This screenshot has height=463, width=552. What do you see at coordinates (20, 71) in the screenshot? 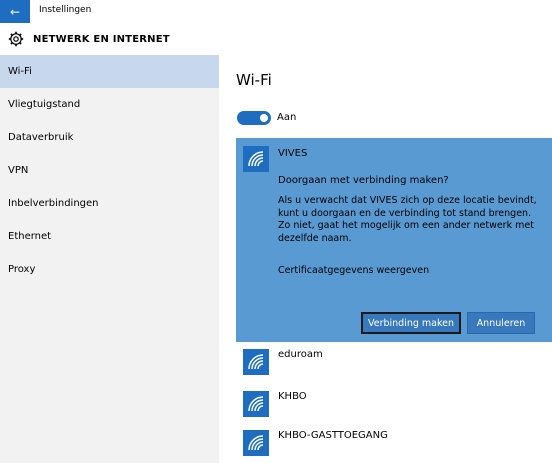
I see `sidebar-item-label: Wi-Fi` at bounding box center [20, 71].